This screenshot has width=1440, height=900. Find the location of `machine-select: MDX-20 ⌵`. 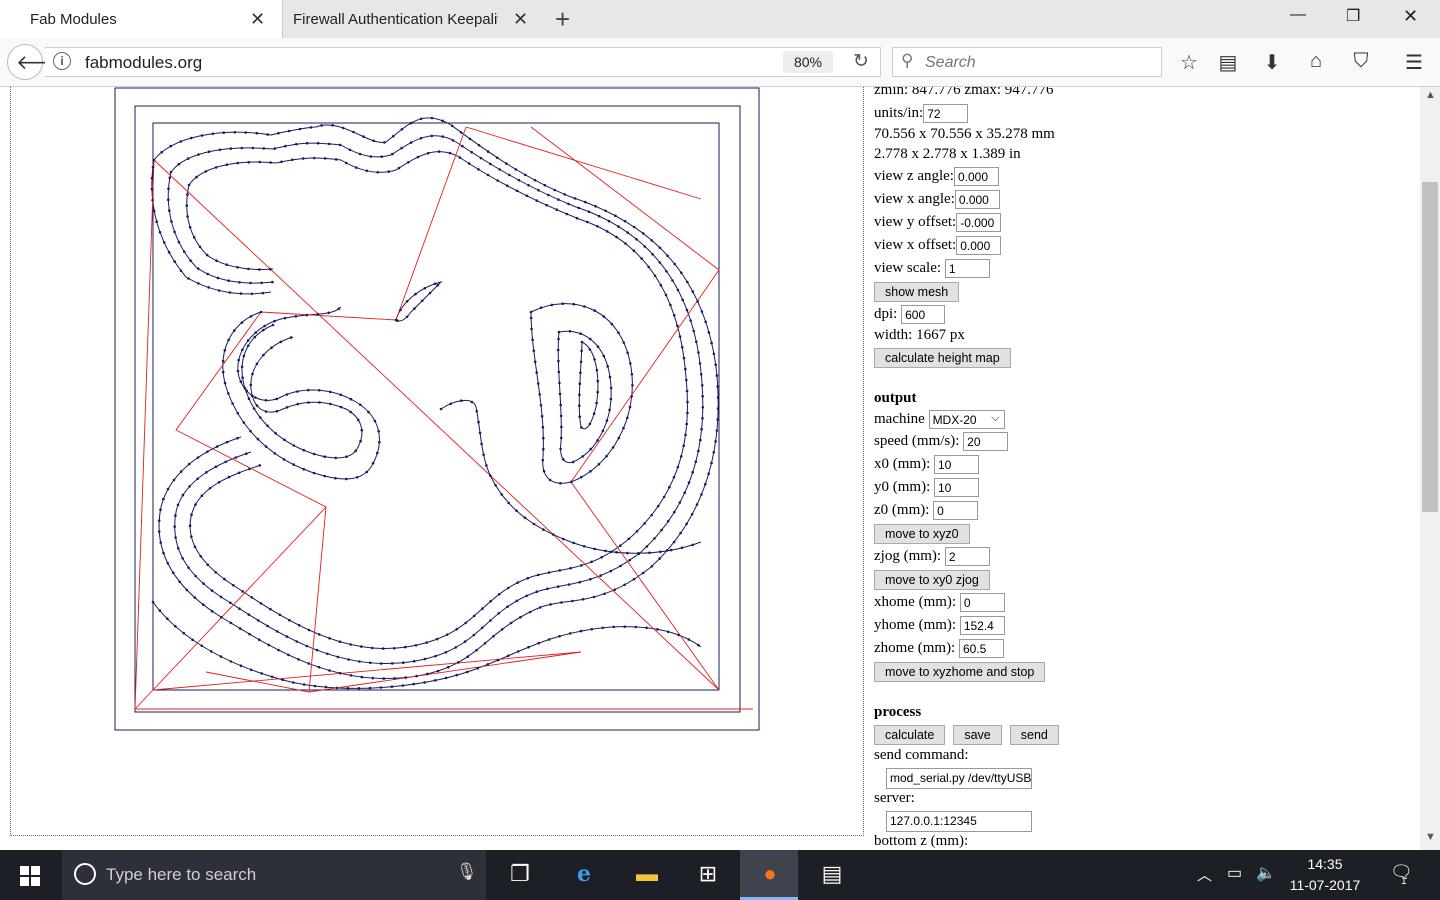

machine-select: MDX-20 ⌵ is located at coordinates (966, 419).